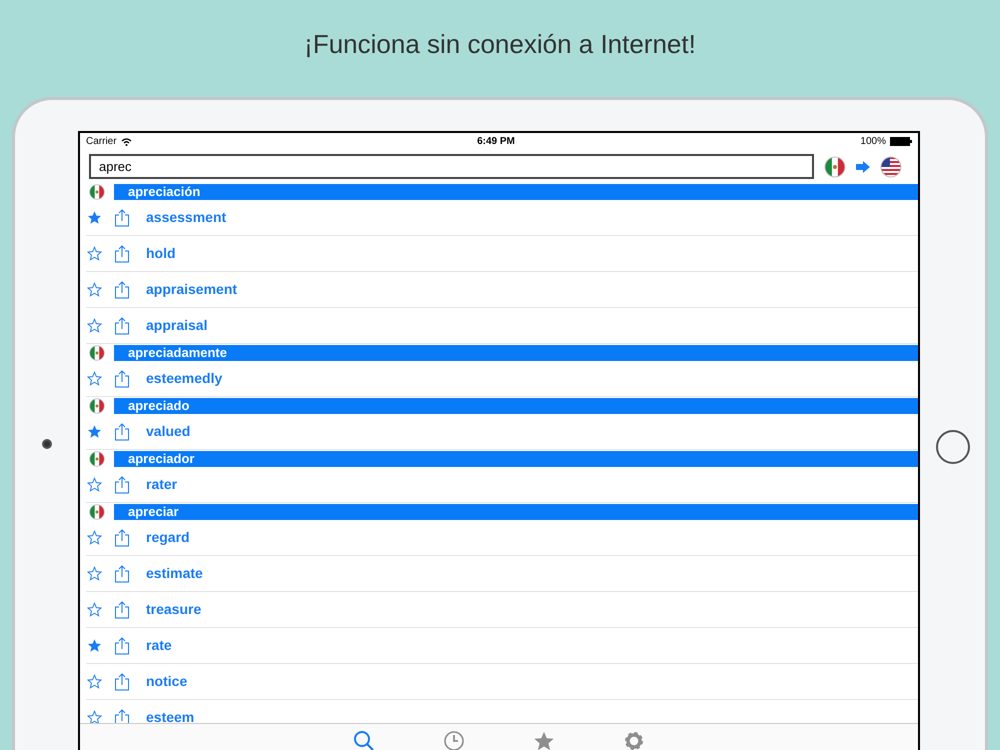  What do you see at coordinates (500, 44) in the screenshot?
I see `headline: ¡Funciona sin conexión a Internet!` at bounding box center [500, 44].